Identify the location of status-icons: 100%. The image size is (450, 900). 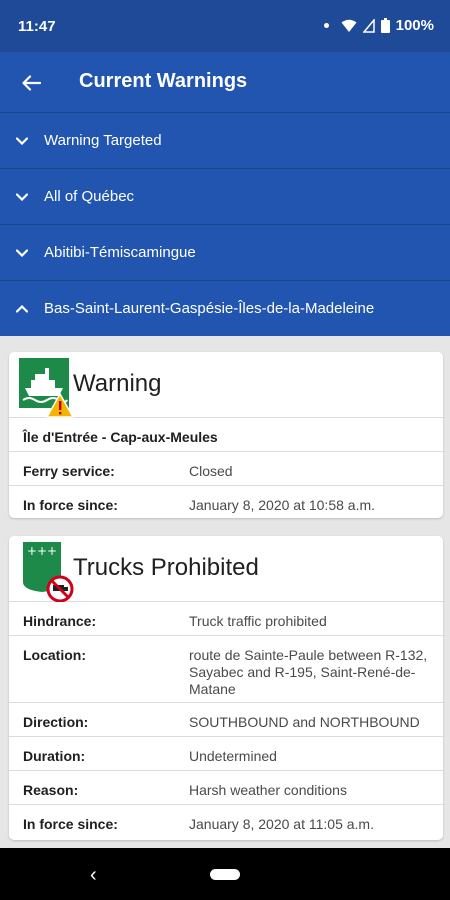
(378, 25).